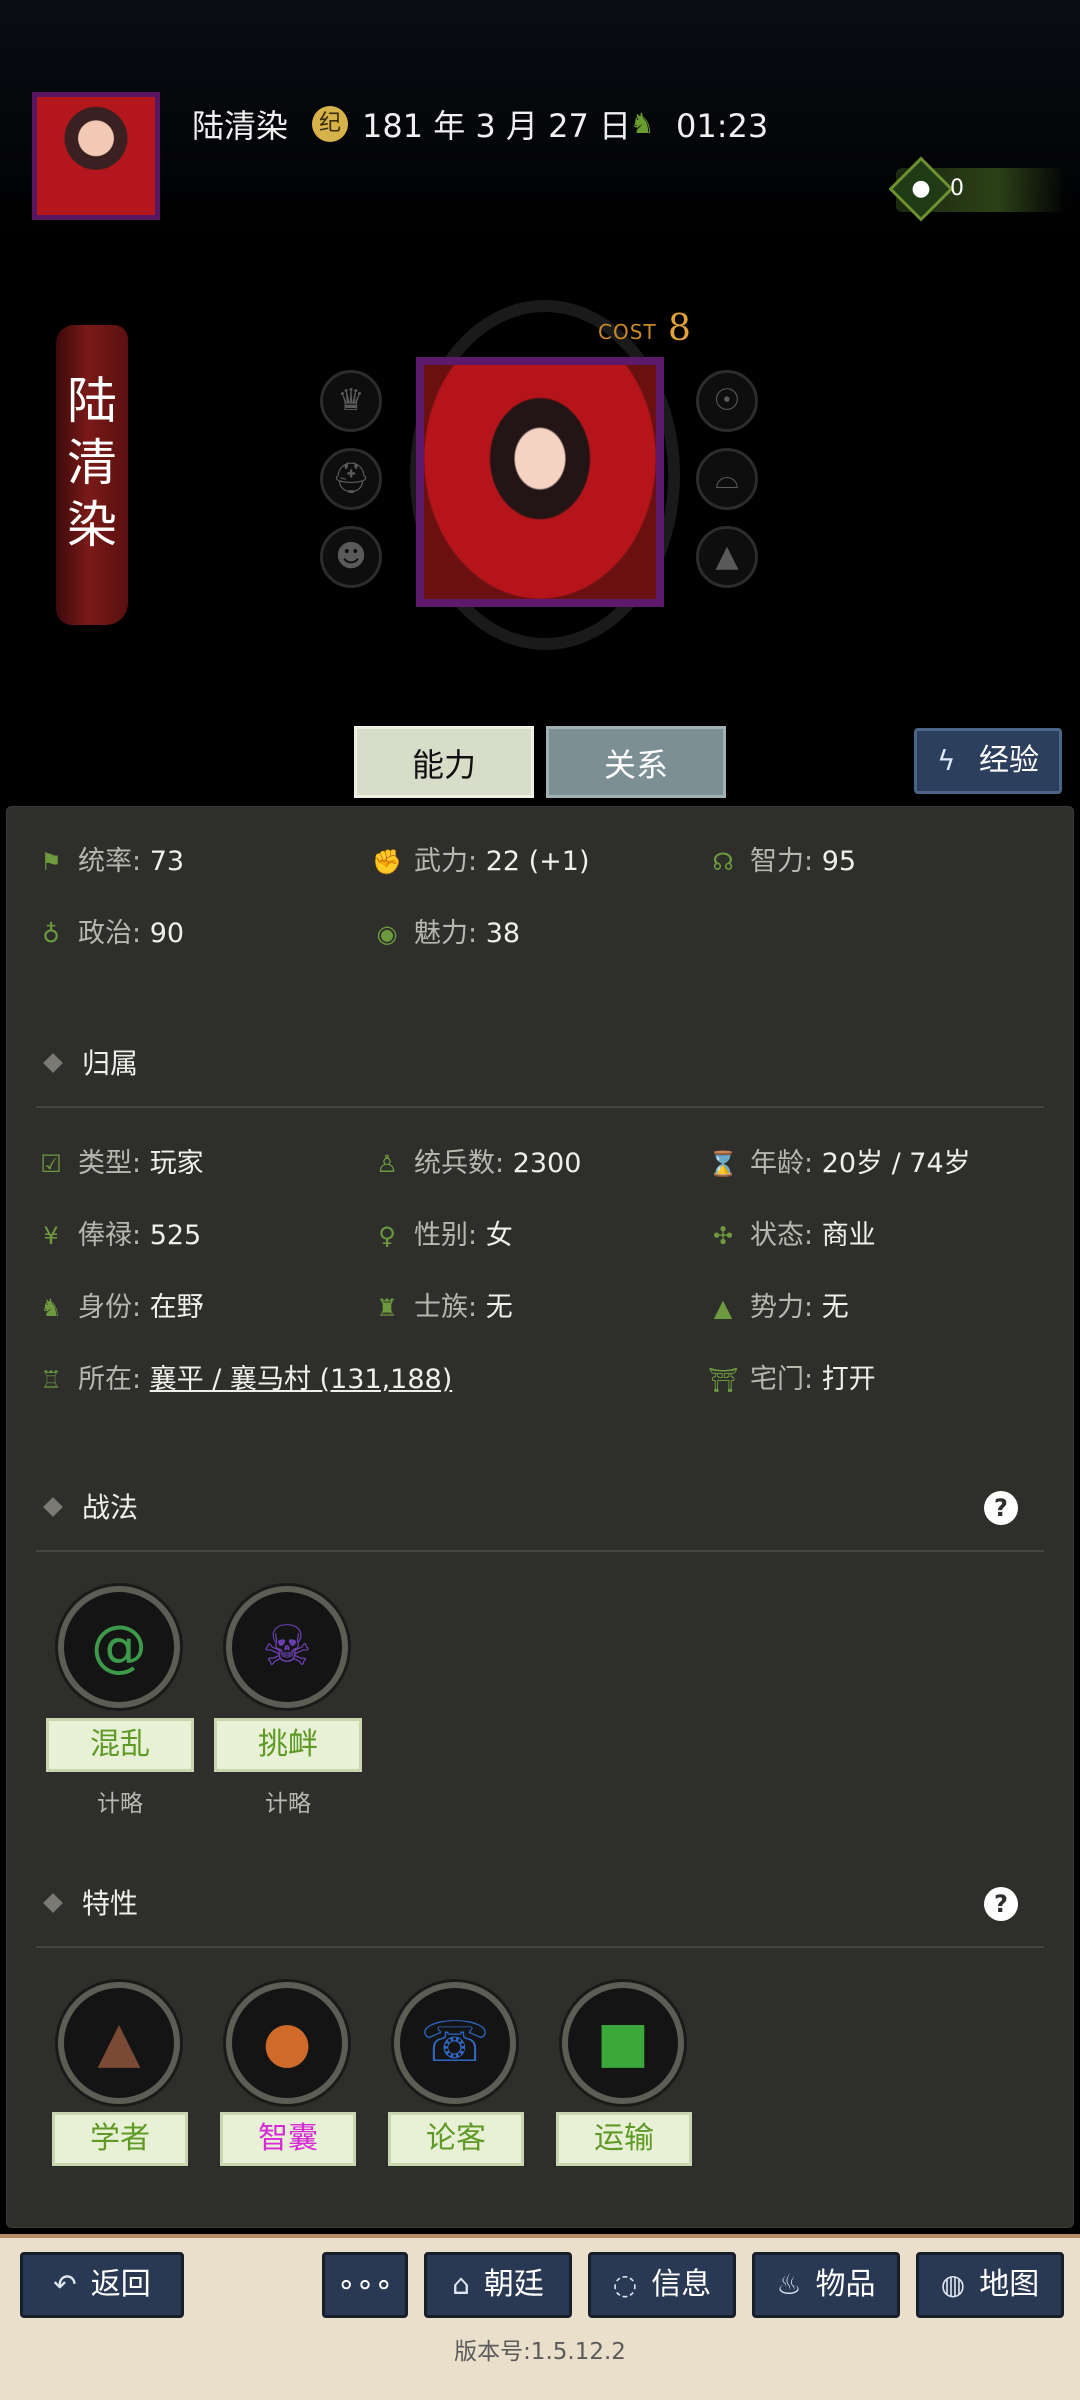 The width and height of the screenshot is (1080, 2400). What do you see at coordinates (727, 479) in the screenshot?
I see `hat-icon: ⌓` at bounding box center [727, 479].